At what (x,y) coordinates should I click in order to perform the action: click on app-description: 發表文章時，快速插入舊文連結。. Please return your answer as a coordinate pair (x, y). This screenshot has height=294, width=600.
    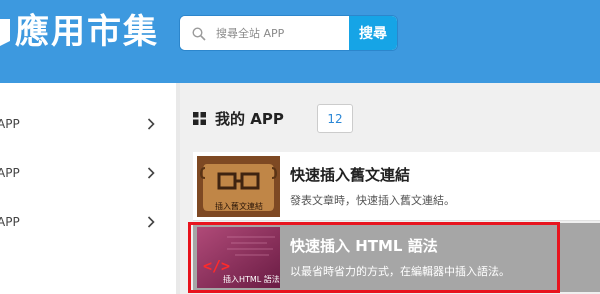
    Looking at the image, I should click on (372, 200).